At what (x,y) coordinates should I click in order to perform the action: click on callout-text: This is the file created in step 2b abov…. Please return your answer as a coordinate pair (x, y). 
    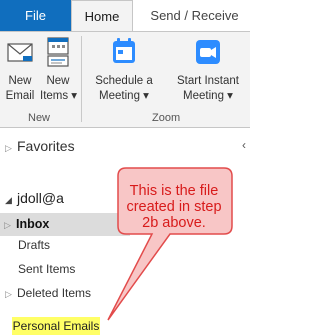
    Looking at the image, I should click on (174, 207).